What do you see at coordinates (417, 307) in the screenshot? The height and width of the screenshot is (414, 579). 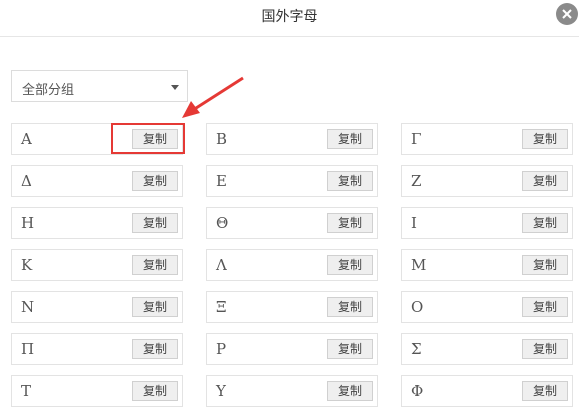 I see `letter-glyph: O` at bounding box center [417, 307].